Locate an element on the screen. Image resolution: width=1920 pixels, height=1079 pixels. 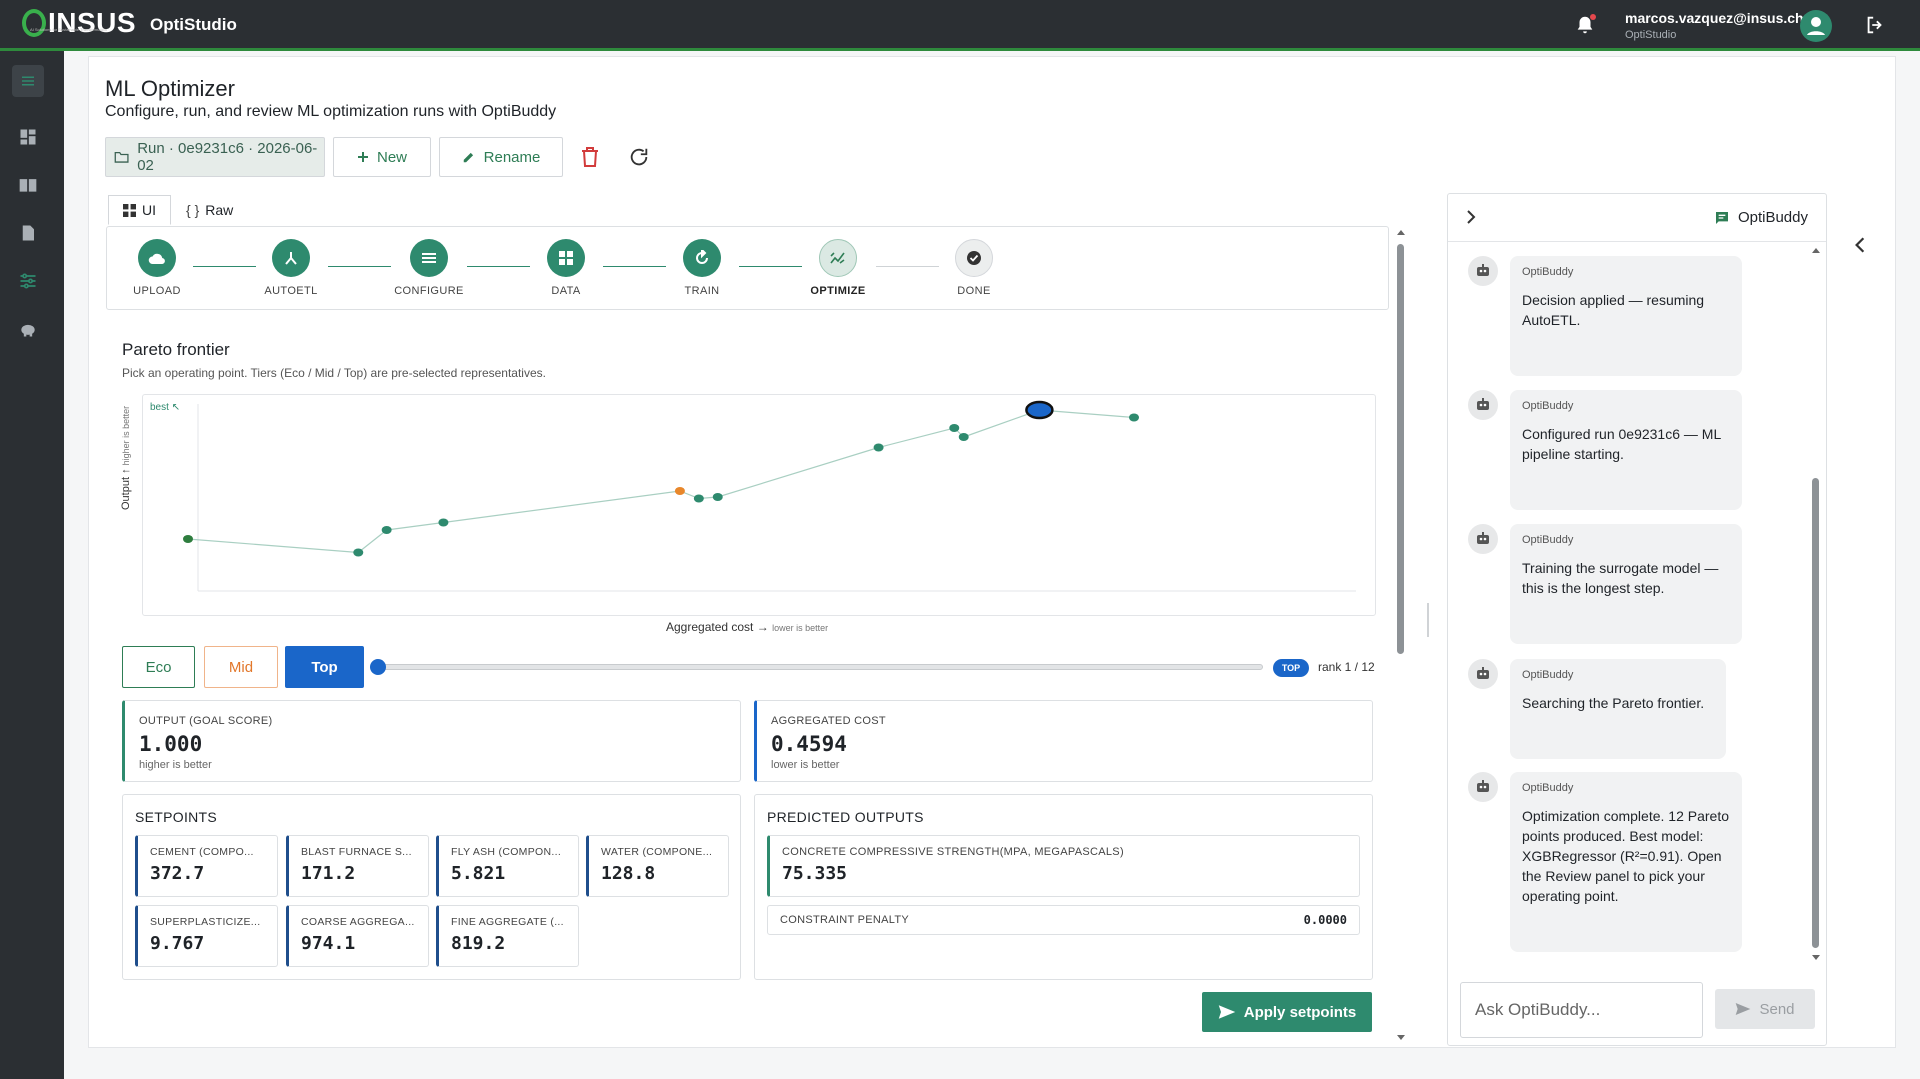
kpi-note: lower is better is located at coordinates (805, 765).